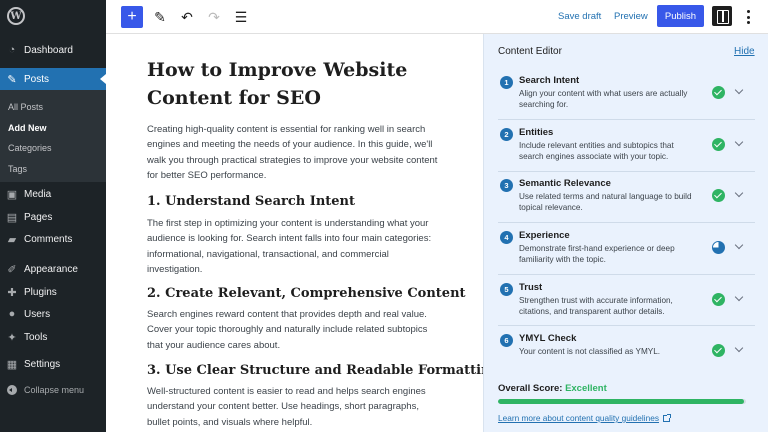  I want to click on pages-icon: ▤, so click(12, 217).